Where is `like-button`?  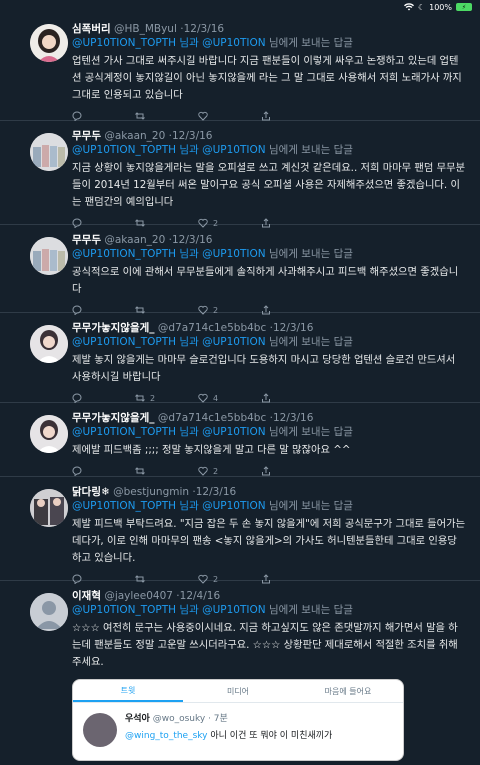
like-button is located at coordinates (229, 116).